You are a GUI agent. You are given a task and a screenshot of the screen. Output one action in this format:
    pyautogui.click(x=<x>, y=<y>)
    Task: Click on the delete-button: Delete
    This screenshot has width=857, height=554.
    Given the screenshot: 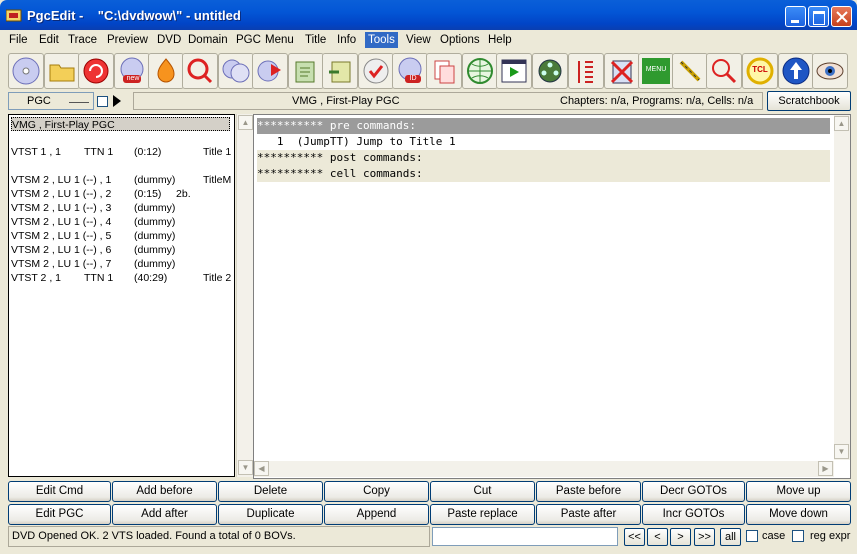 What is the action you would take?
    pyautogui.click(x=270, y=491)
    